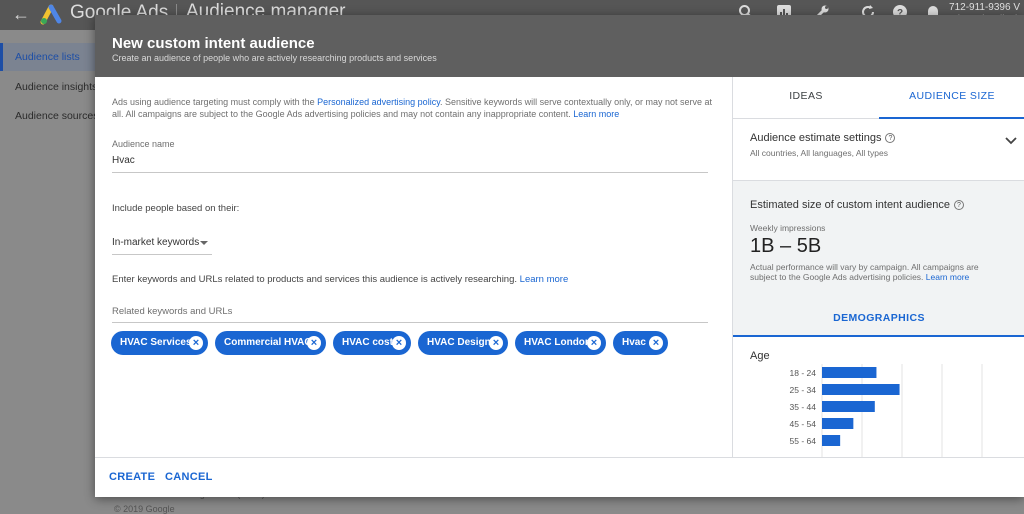  I want to click on chevron-down-icon, so click(1011, 141).